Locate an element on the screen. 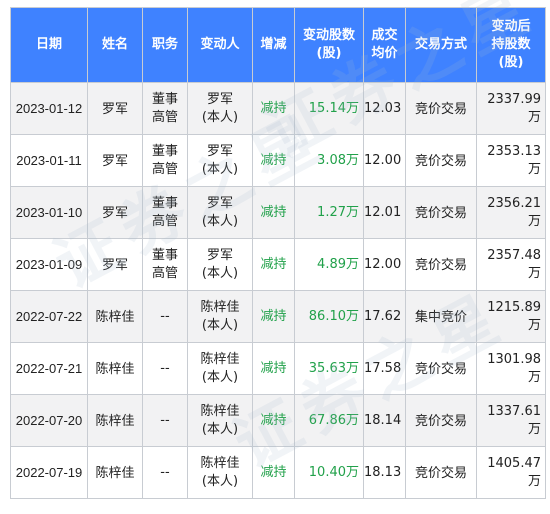  cell-price: 17.62 is located at coordinates (384, 316).